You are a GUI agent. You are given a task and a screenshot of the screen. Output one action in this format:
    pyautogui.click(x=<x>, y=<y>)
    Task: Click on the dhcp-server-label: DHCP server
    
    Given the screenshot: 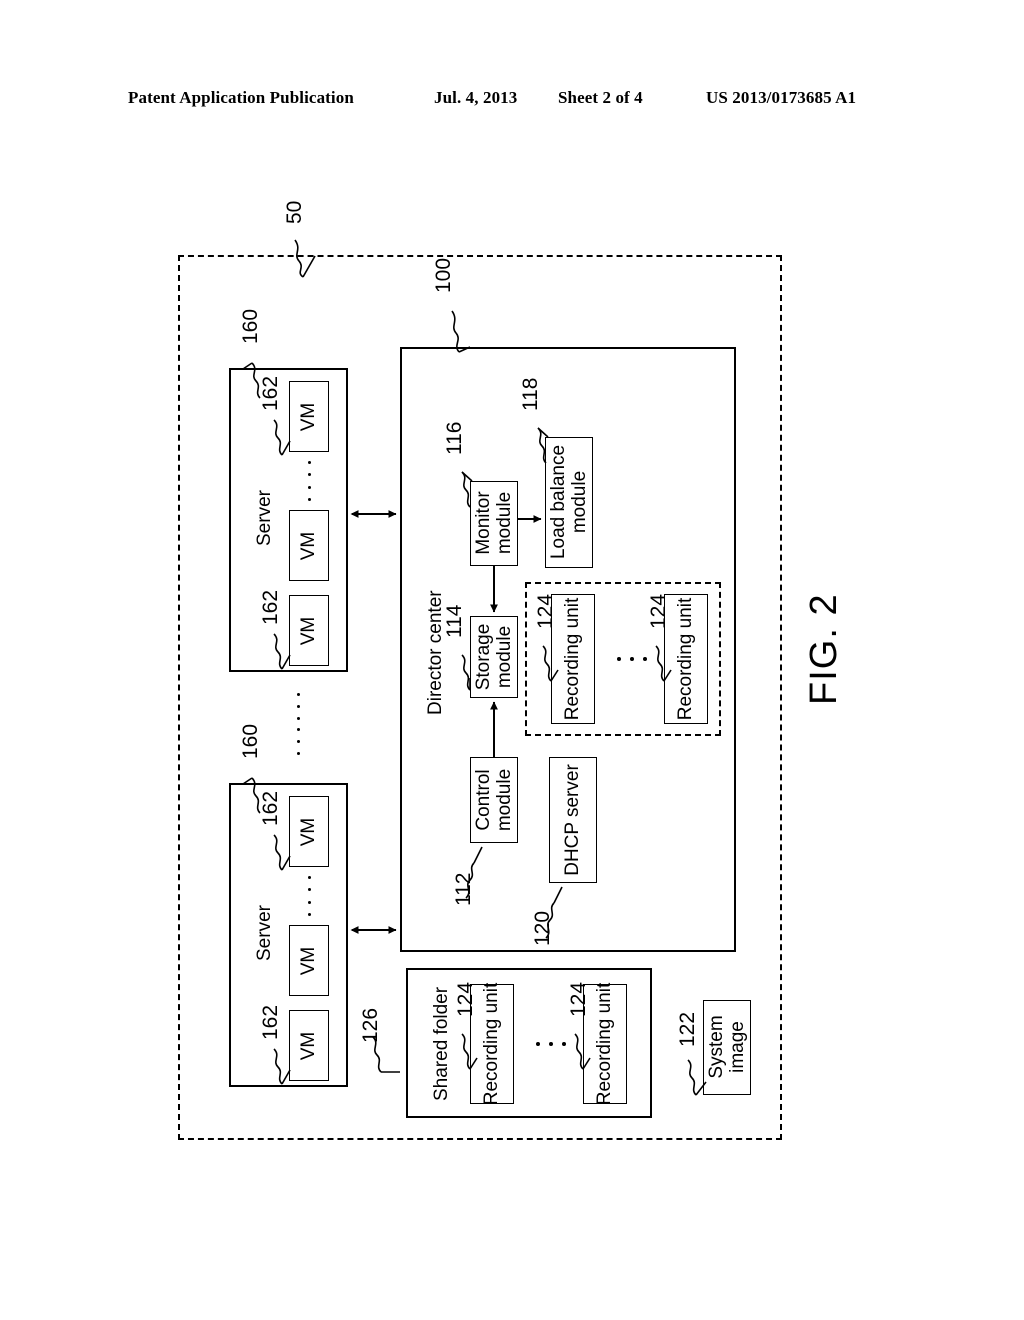 What is the action you would take?
    pyautogui.click(x=573, y=820)
    